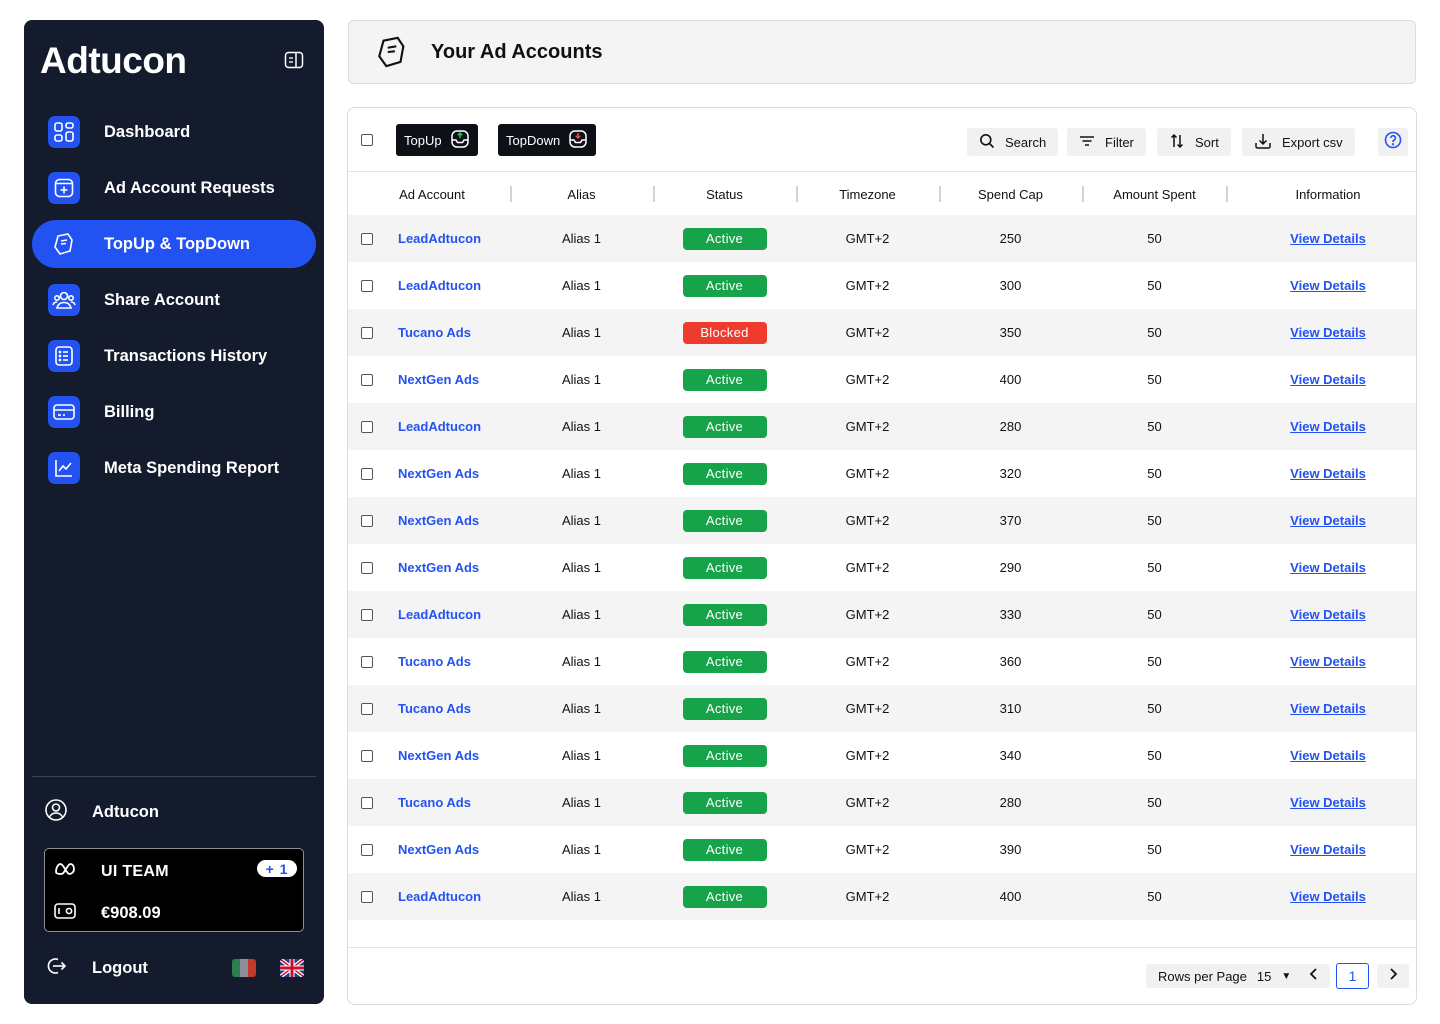  What do you see at coordinates (64, 300) in the screenshot?
I see `users-icon` at bounding box center [64, 300].